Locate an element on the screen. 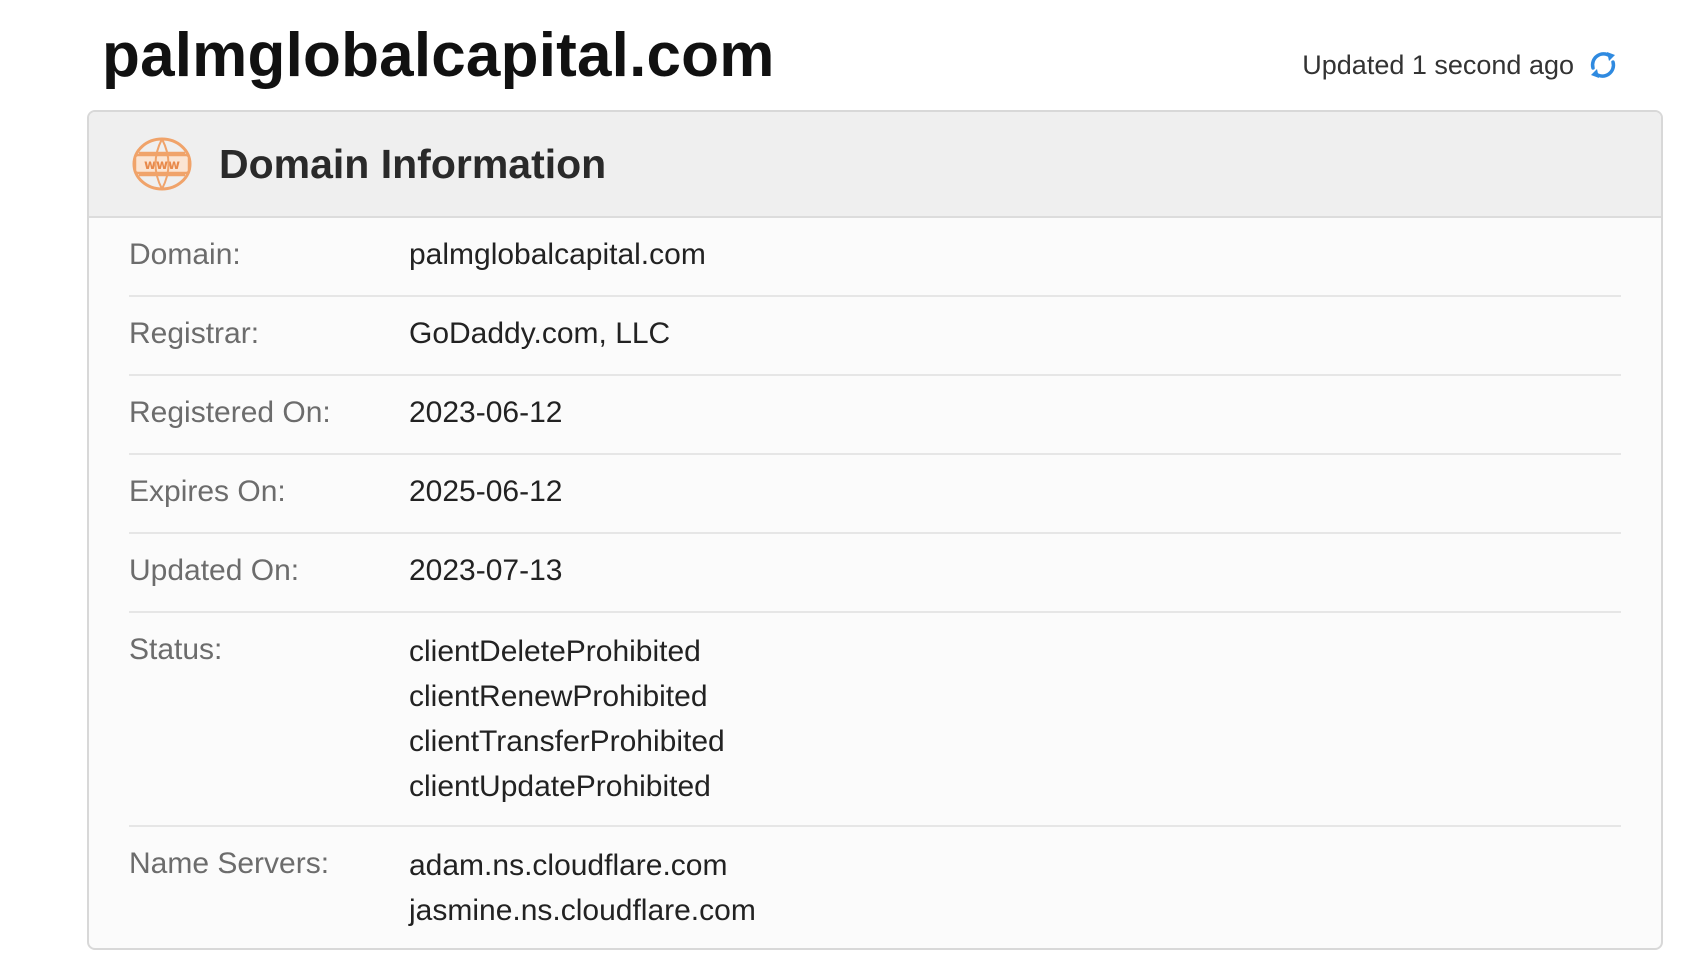 The height and width of the screenshot is (978, 1688). row-value: 2023-07-13 is located at coordinates (486, 570).